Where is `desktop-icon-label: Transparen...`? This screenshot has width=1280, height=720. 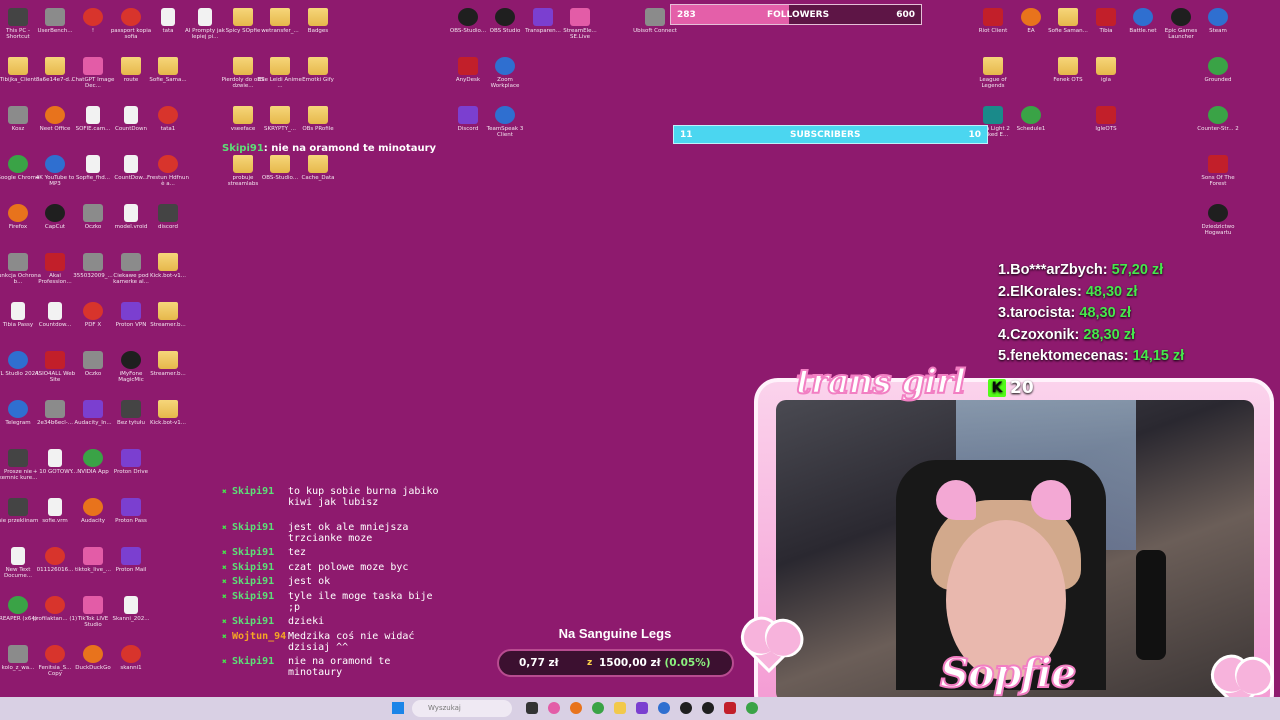 desktop-icon-label: Transparen... is located at coordinates (543, 31).